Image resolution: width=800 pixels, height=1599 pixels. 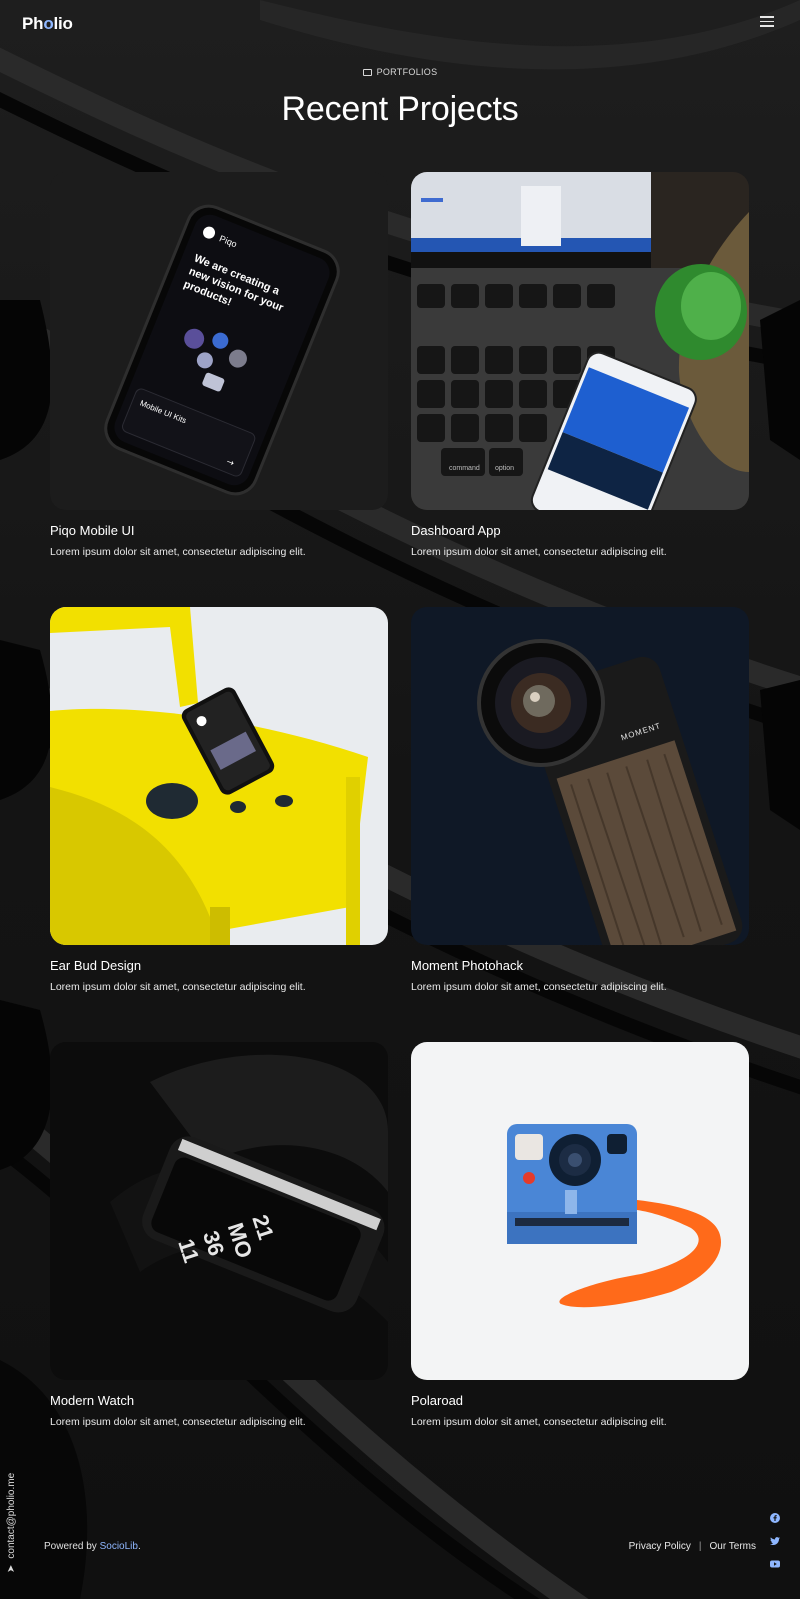 I want to click on powered-by-prefix: Powered by, so click(x=72, y=1546).